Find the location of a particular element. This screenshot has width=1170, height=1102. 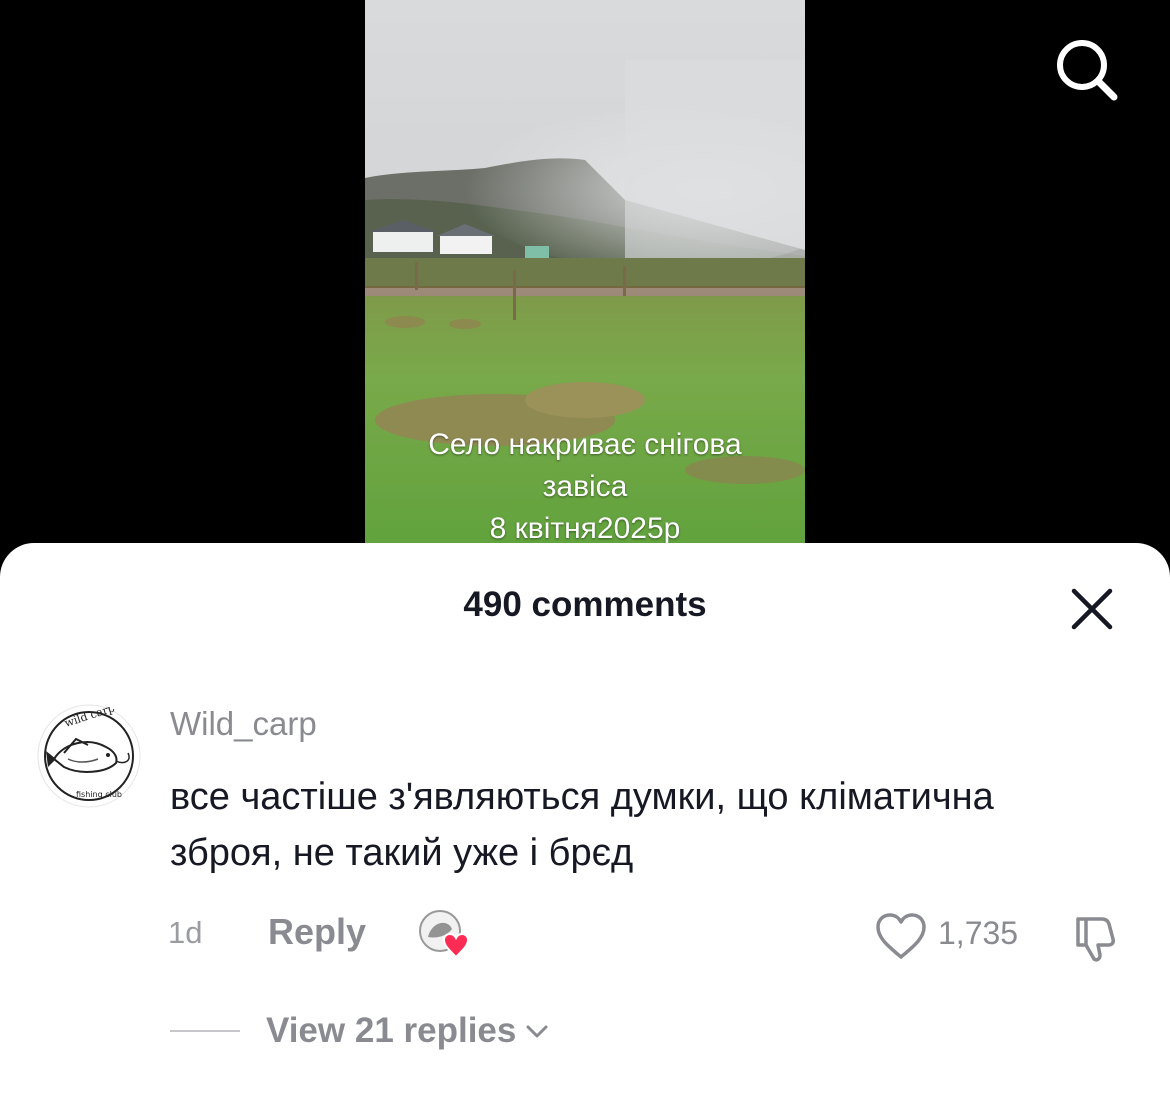

search-button is located at coordinates (1086, 68).